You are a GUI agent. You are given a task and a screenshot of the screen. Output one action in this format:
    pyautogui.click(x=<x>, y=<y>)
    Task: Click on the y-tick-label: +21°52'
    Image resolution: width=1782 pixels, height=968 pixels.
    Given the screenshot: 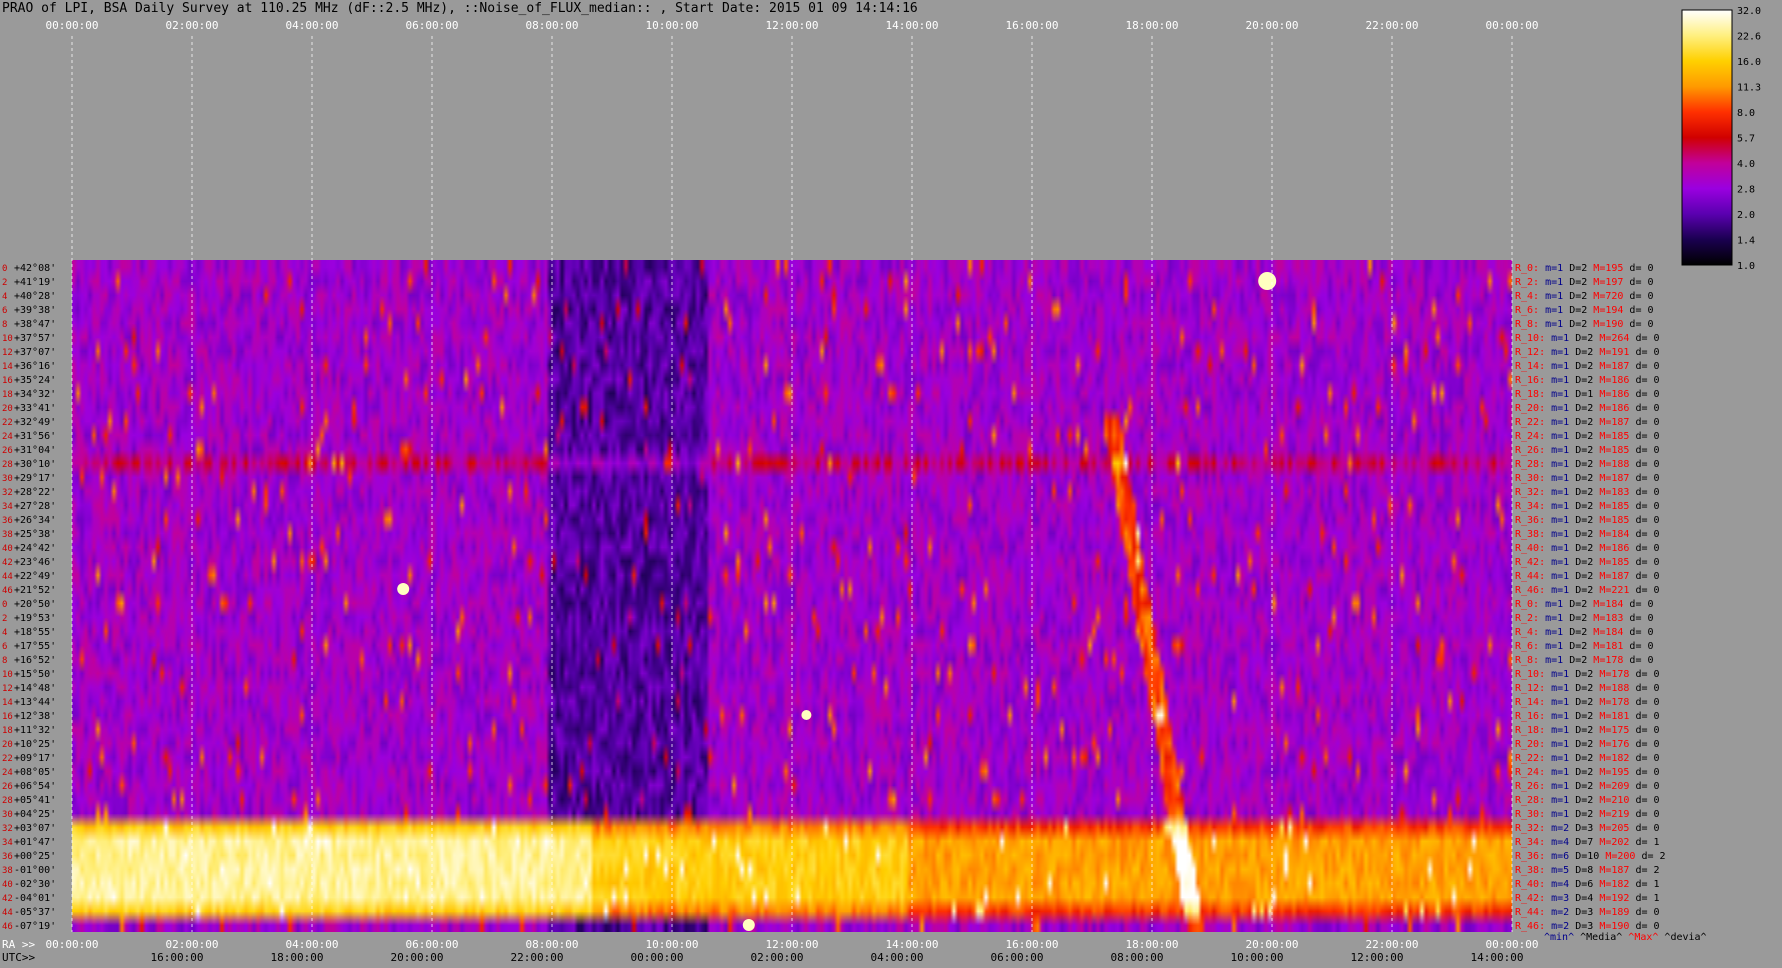 What is the action you would take?
    pyautogui.click(x=35, y=590)
    